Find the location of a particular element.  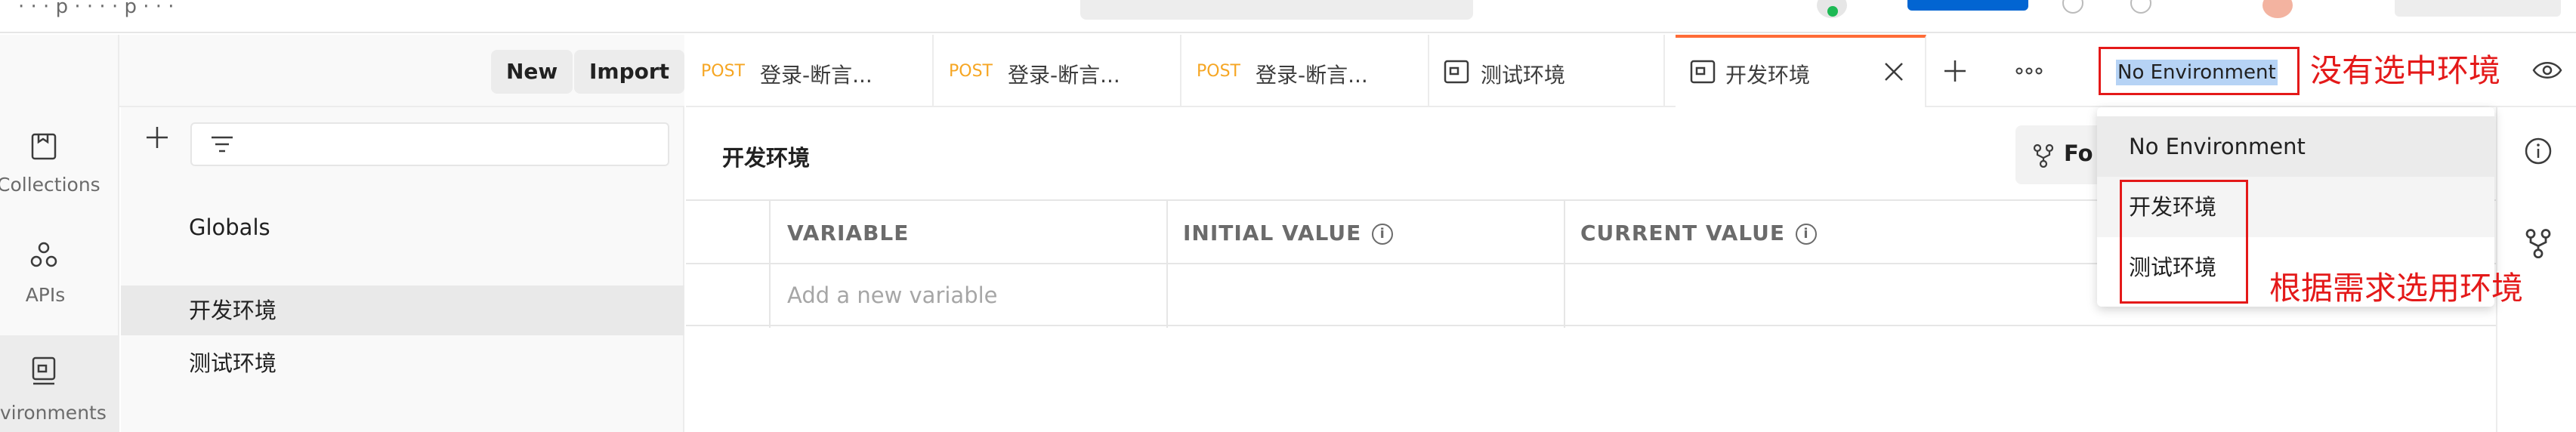

fork-label: Fo is located at coordinates (2078, 153).